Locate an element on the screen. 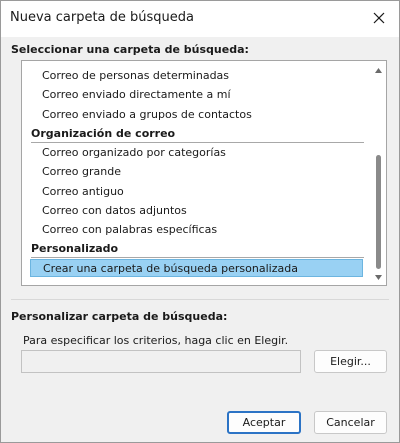  close-button is located at coordinates (379, 18).